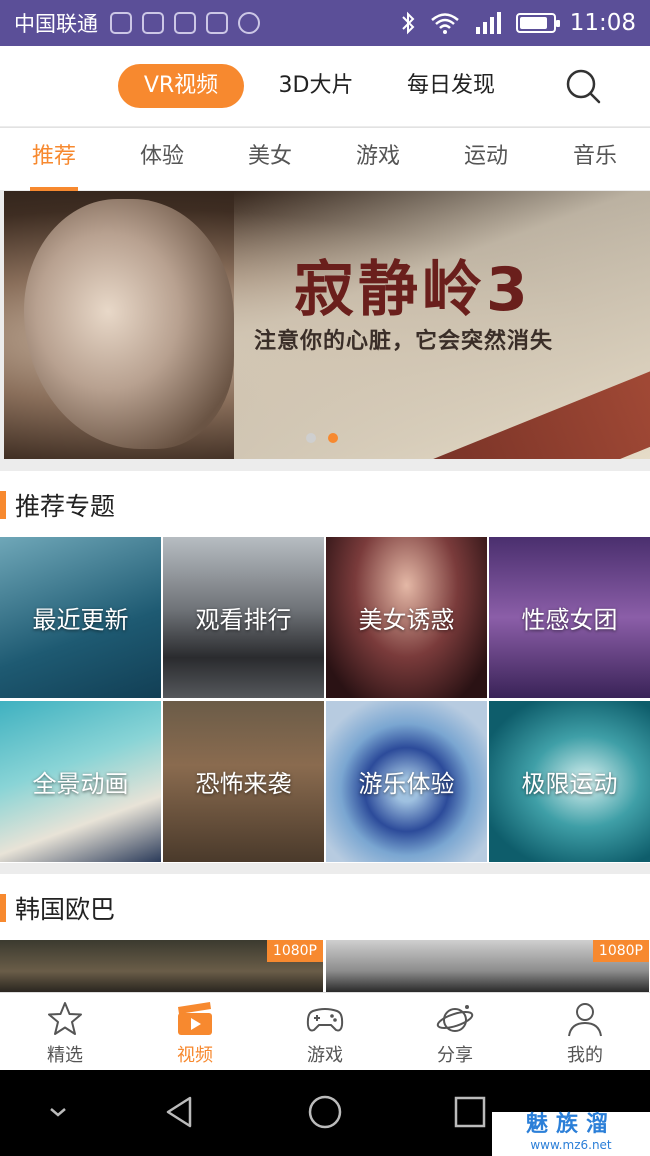 The image size is (650, 1156). Describe the element at coordinates (585, 1020) in the screenshot. I see `user-icon` at that location.